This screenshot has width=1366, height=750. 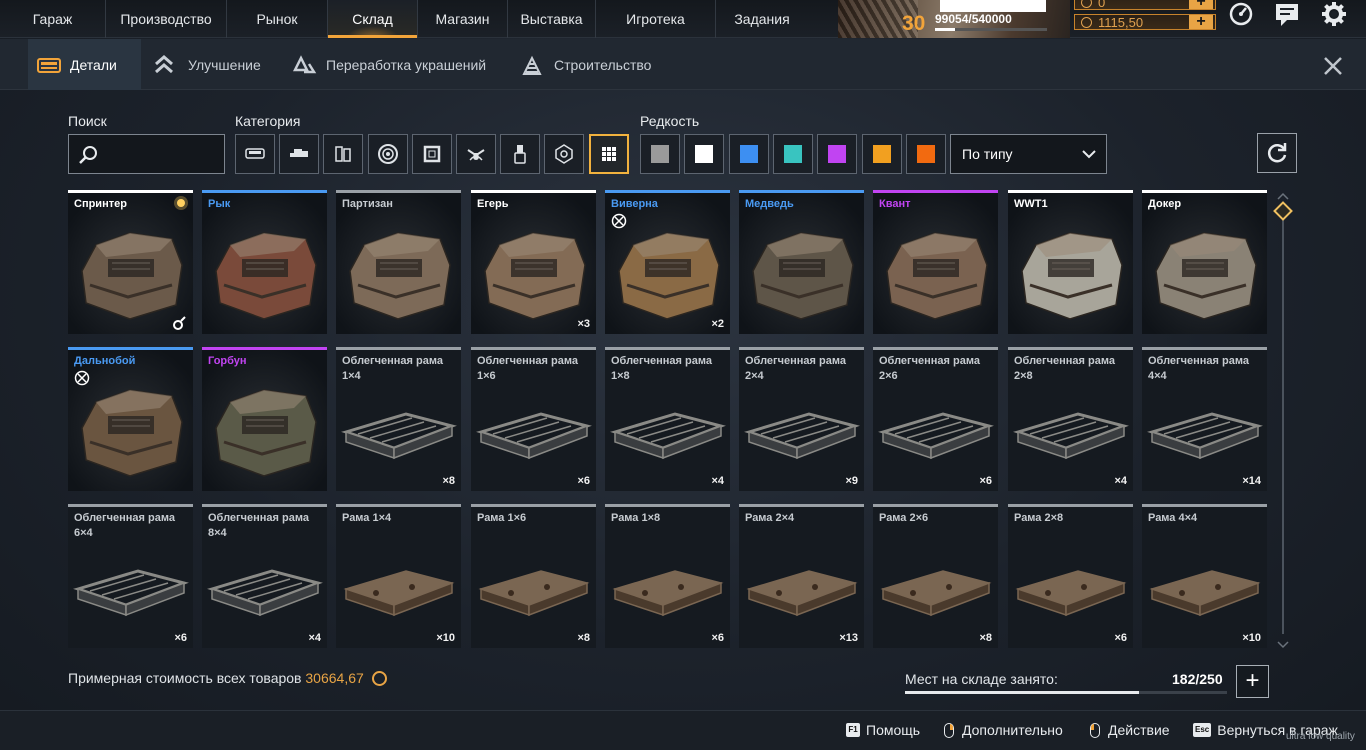 I want to click on item-card: Дальнобой, so click(x=130, y=419).